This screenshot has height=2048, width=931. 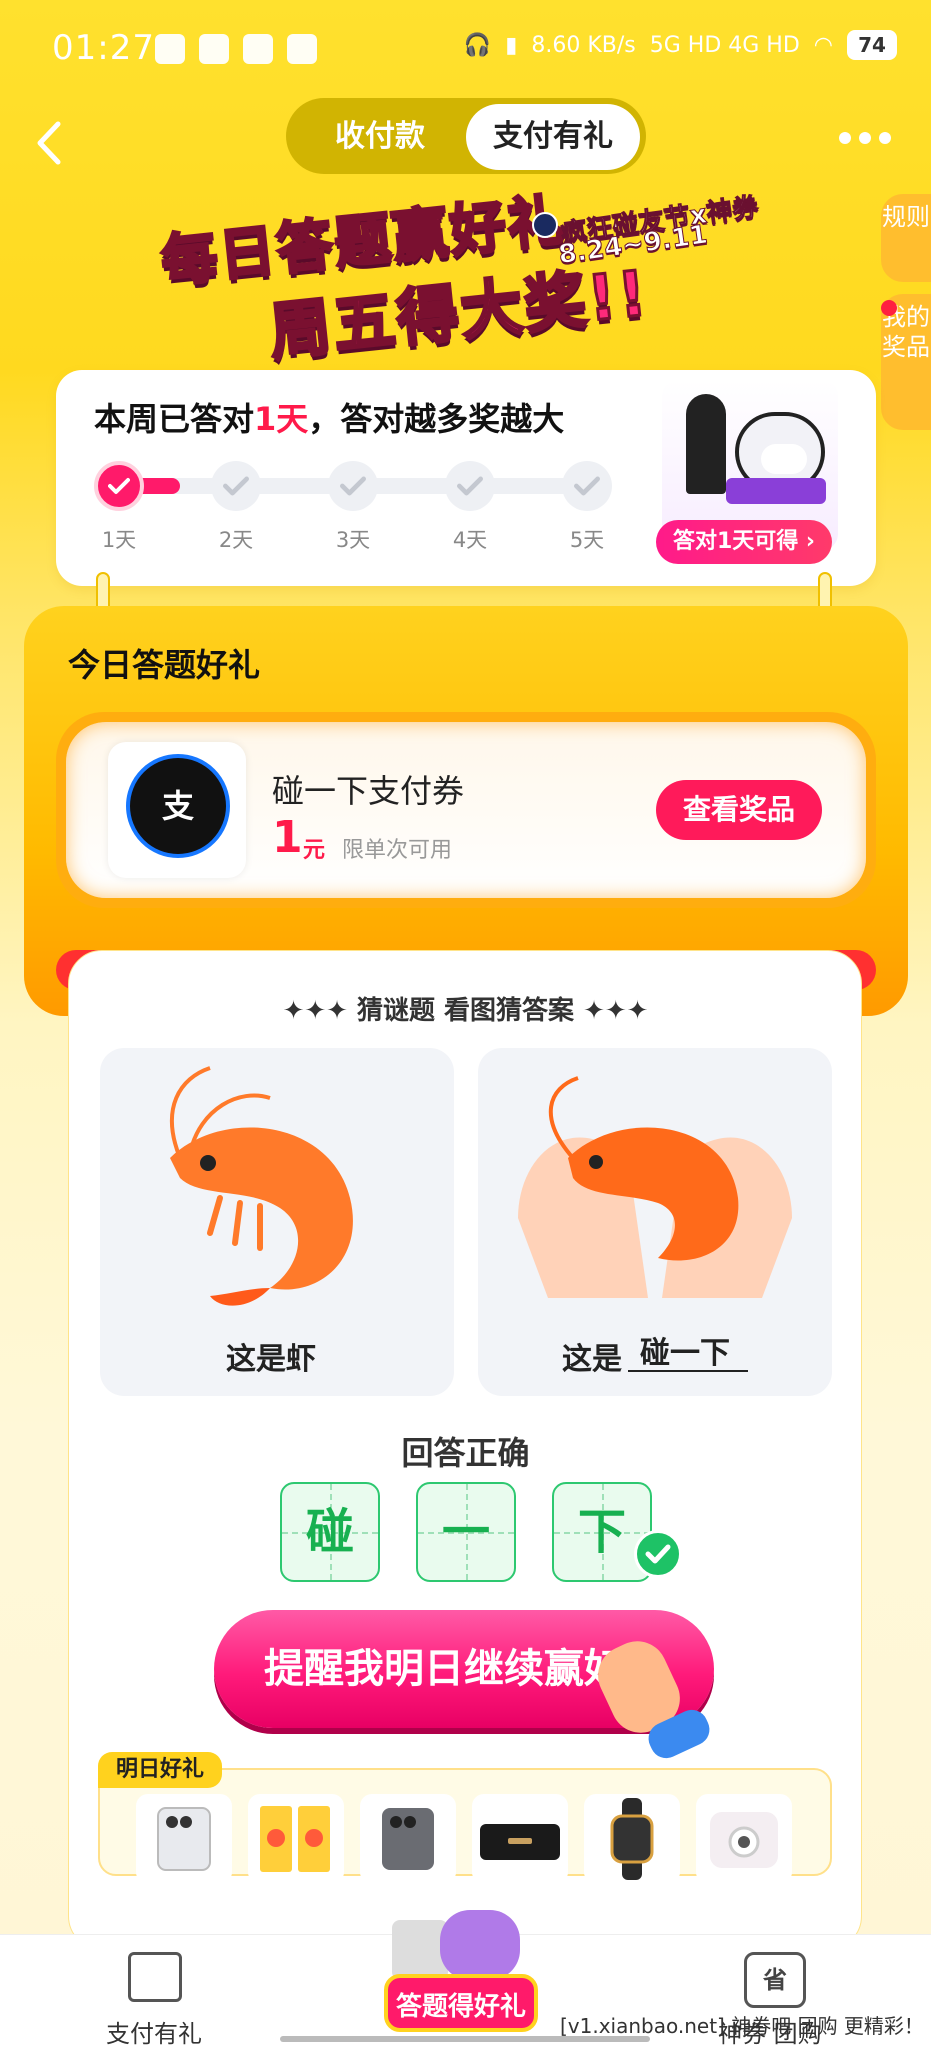 What do you see at coordinates (329, 419) in the screenshot?
I see `weekly-title: 本周已答对1天，答对越多奖越大` at bounding box center [329, 419].